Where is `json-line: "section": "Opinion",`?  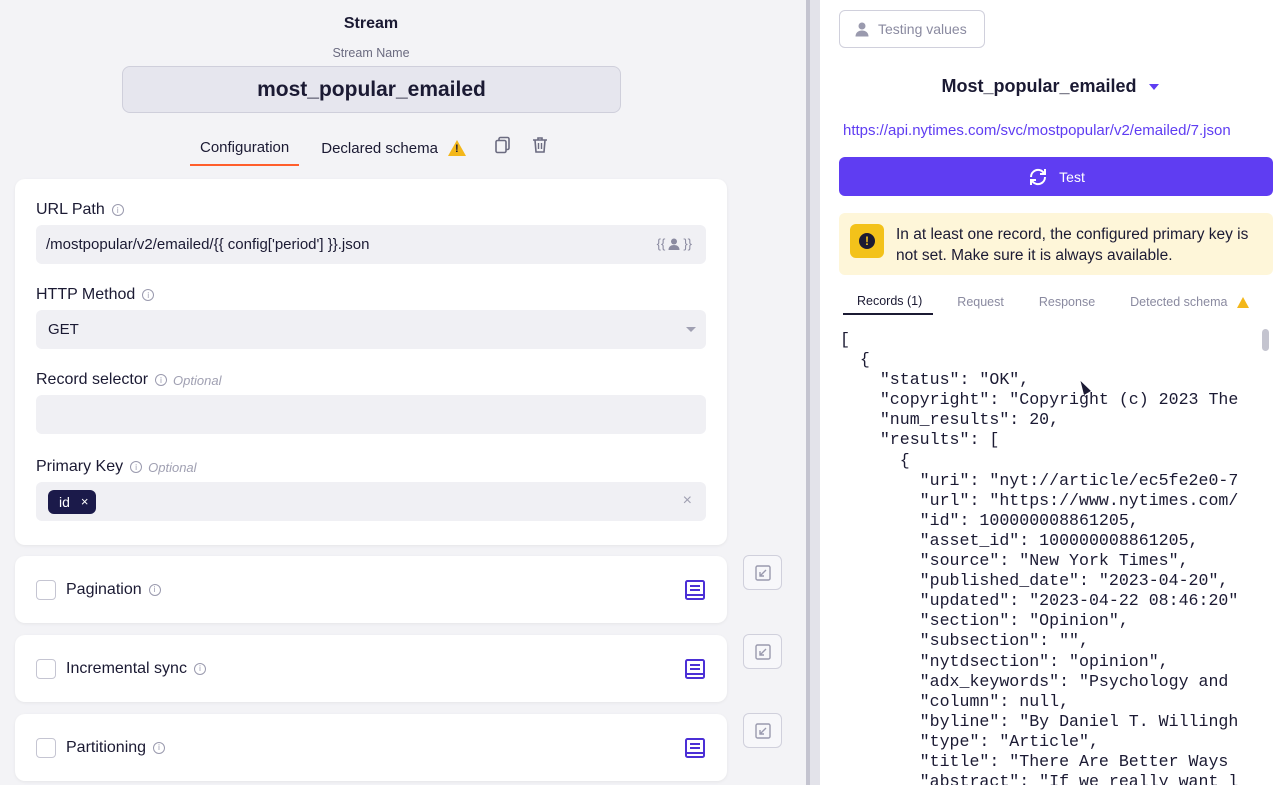
json-line: "section": "Opinion", is located at coordinates (984, 621).